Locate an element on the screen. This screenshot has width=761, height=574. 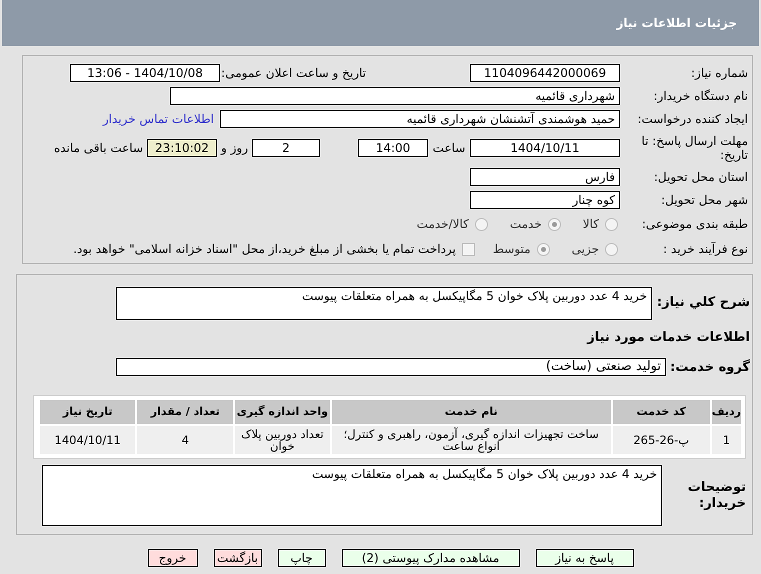
payment-note: پرداخت تمام یا بخشی از مبلغ خرید،از محل "اسناد خزانه اسلامی" خواهد بود. is located at coordinates (264, 249).